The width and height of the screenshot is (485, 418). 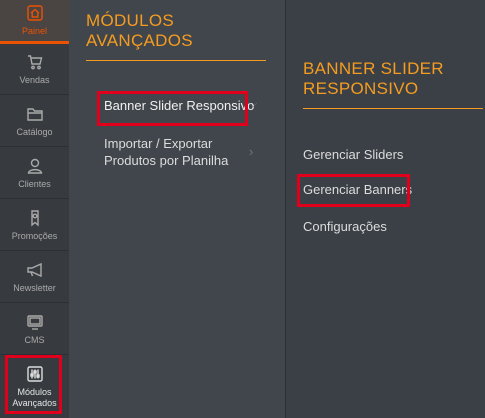 I want to click on sidebar-item-label: Promoções, so click(x=34, y=235).